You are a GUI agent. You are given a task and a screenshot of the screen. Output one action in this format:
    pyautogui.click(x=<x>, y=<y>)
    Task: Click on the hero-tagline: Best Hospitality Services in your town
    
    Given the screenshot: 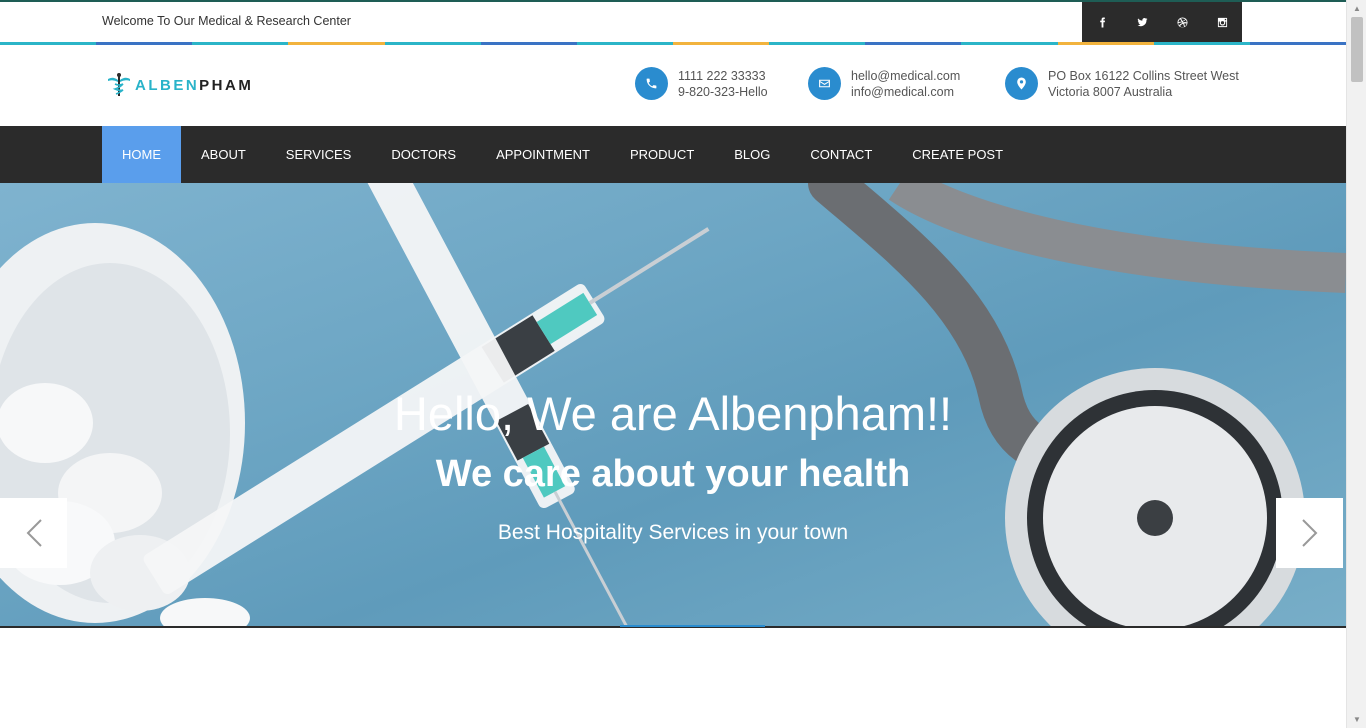 What is the action you would take?
    pyautogui.click(x=673, y=532)
    